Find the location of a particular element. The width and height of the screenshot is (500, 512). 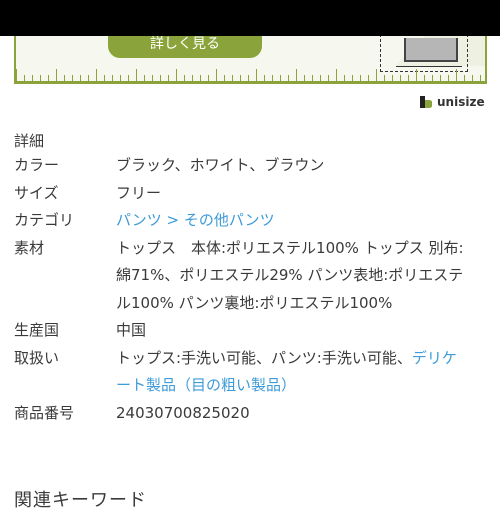

detail-value: ブラック、ホワイト、ブラウン is located at coordinates (220, 165).